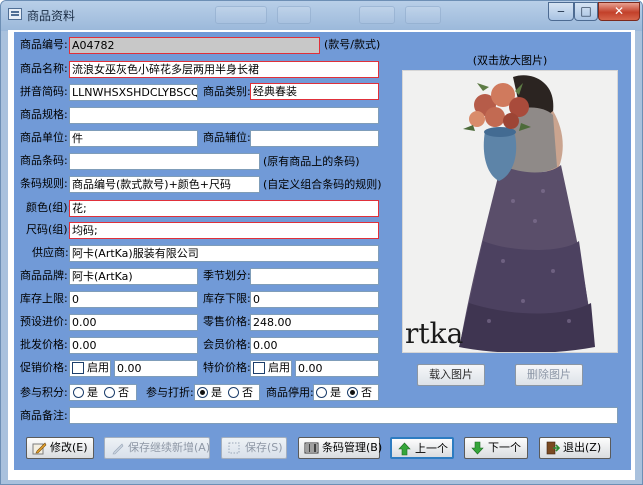 The height and width of the screenshot is (485, 643). What do you see at coordinates (224, 69) in the screenshot?
I see `product-name-field: 流浪女巫灰色小碎花多层两用半身长裙` at bounding box center [224, 69].